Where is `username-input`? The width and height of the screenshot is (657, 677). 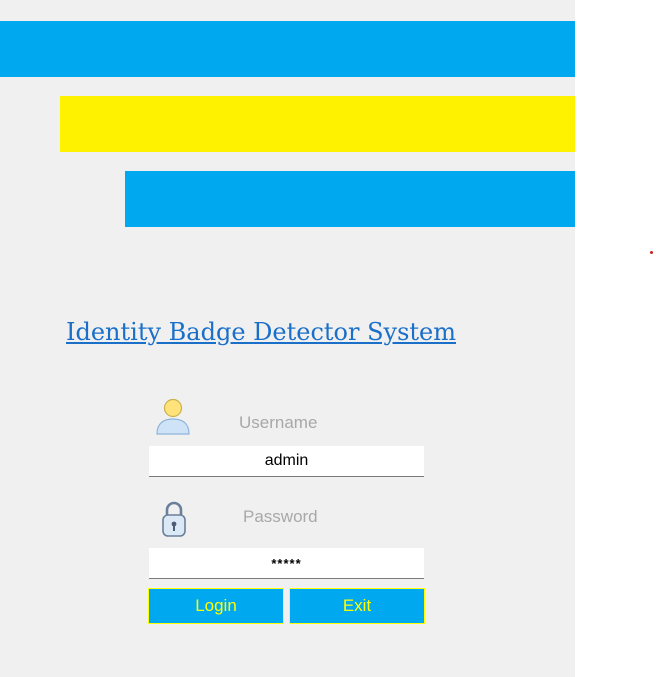
username-input is located at coordinates (286, 461).